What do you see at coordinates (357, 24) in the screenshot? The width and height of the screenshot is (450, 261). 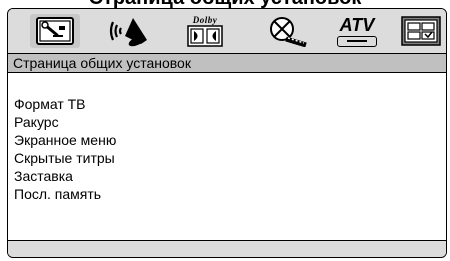 I see `atv-label: ATV` at bounding box center [357, 24].